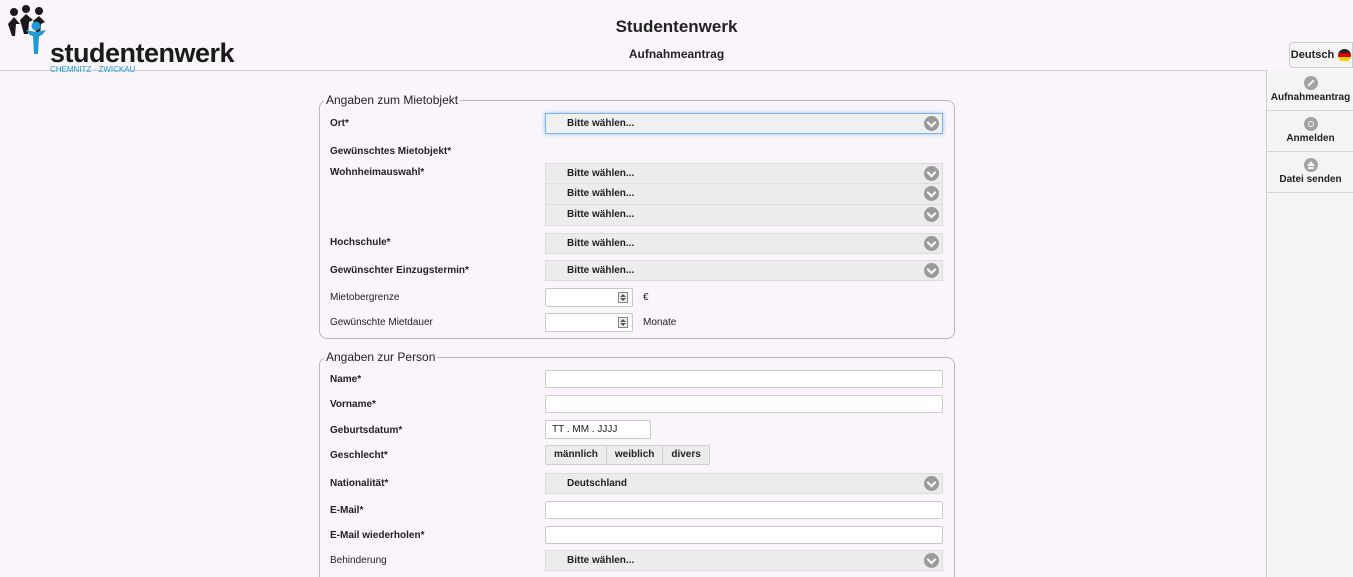 The width and height of the screenshot is (1353, 577). Describe the element at coordinates (598, 429) in the screenshot. I see `geburtsdatum-input: TT . MM . JJJJ` at that location.